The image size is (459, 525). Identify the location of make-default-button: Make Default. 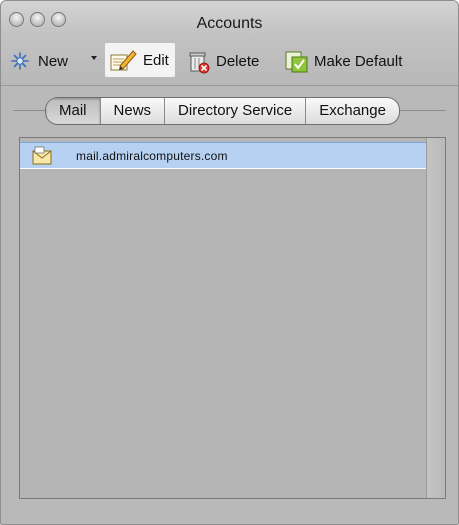
(343, 61).